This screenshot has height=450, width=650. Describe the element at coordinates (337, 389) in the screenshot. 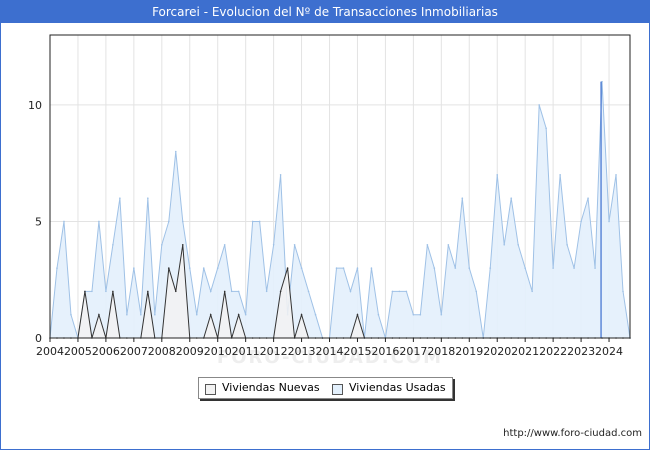

I see `legend-swatch-usadas` at that location.